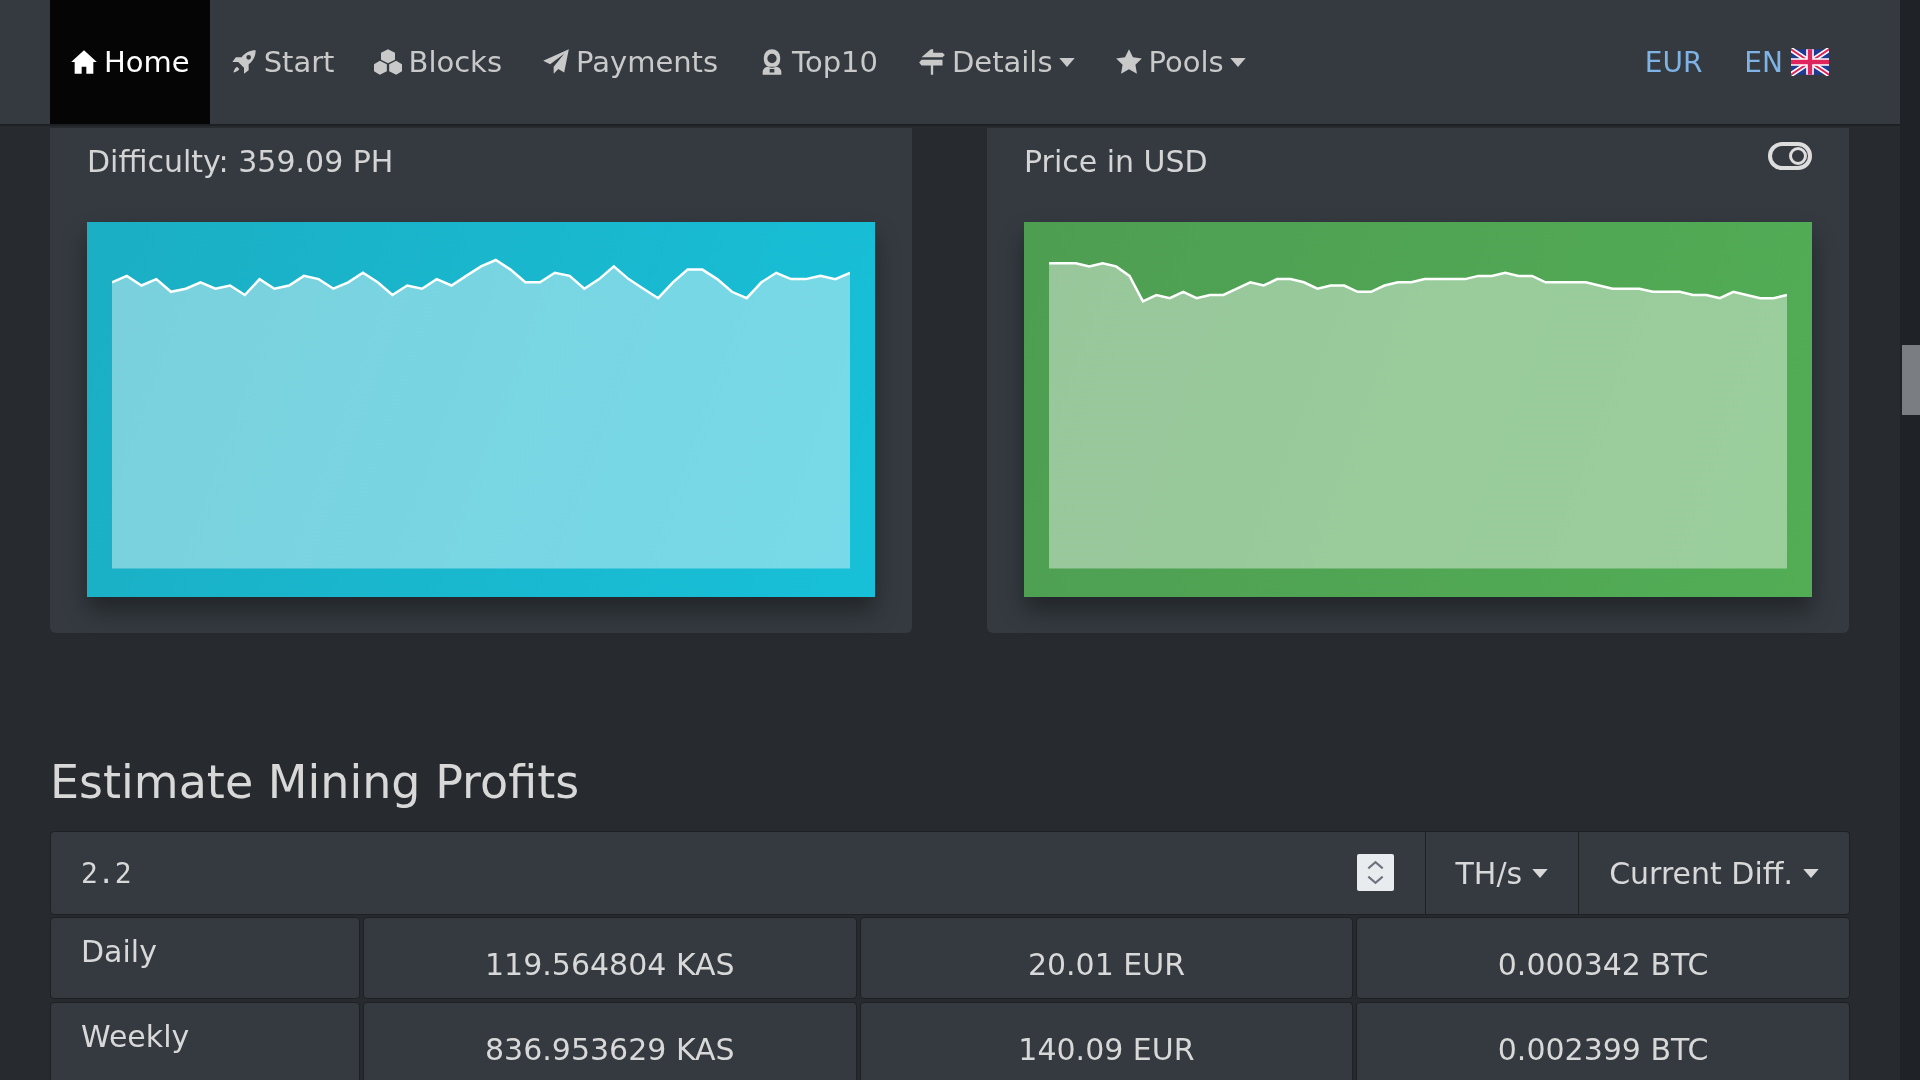 This screenshot has width=1920, height=1080. What do you see at coordinates (1375, 872) in the screenshot?
I see `spinner-icon` at bounding box center [1375, 872].